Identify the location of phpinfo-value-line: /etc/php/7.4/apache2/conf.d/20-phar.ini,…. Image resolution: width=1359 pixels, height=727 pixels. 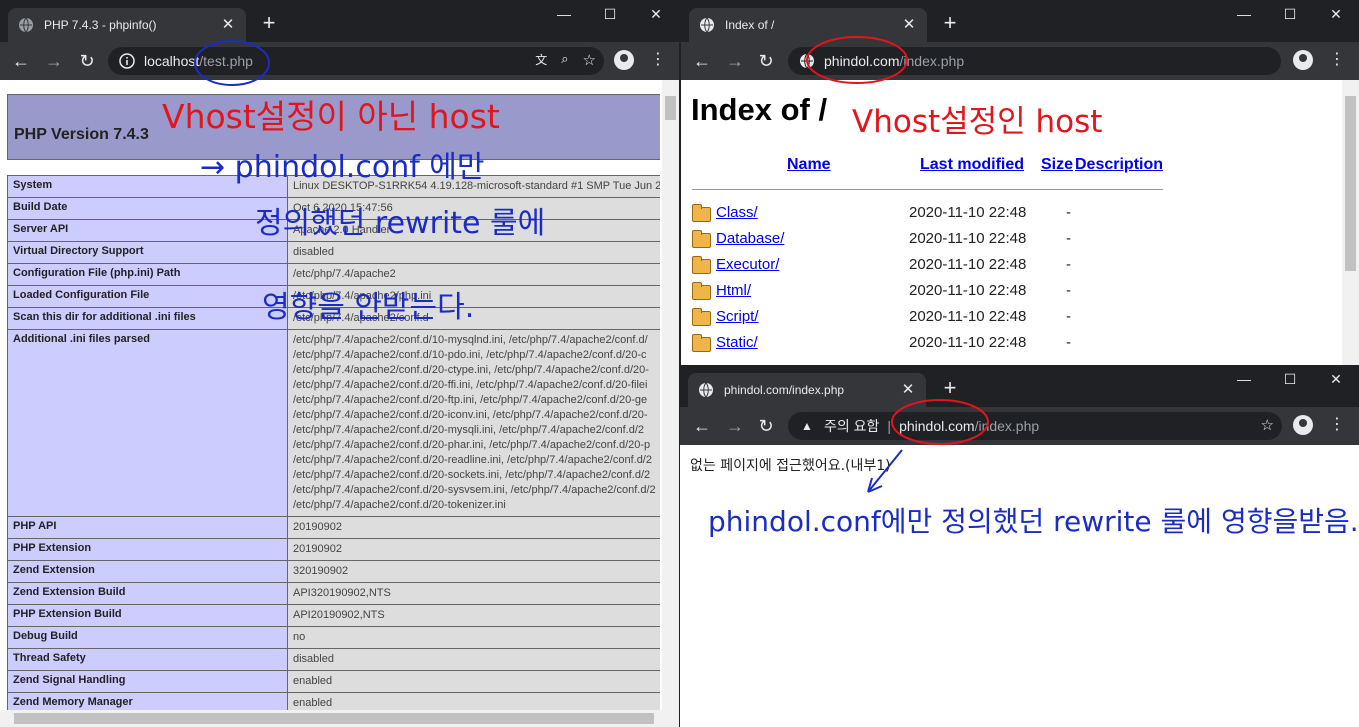
(472, 445).